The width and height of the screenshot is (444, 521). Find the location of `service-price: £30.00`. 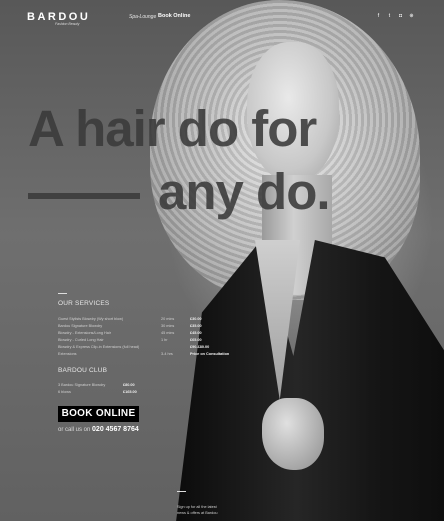

service-price: £30.00 is located at coordinates (196, 319).